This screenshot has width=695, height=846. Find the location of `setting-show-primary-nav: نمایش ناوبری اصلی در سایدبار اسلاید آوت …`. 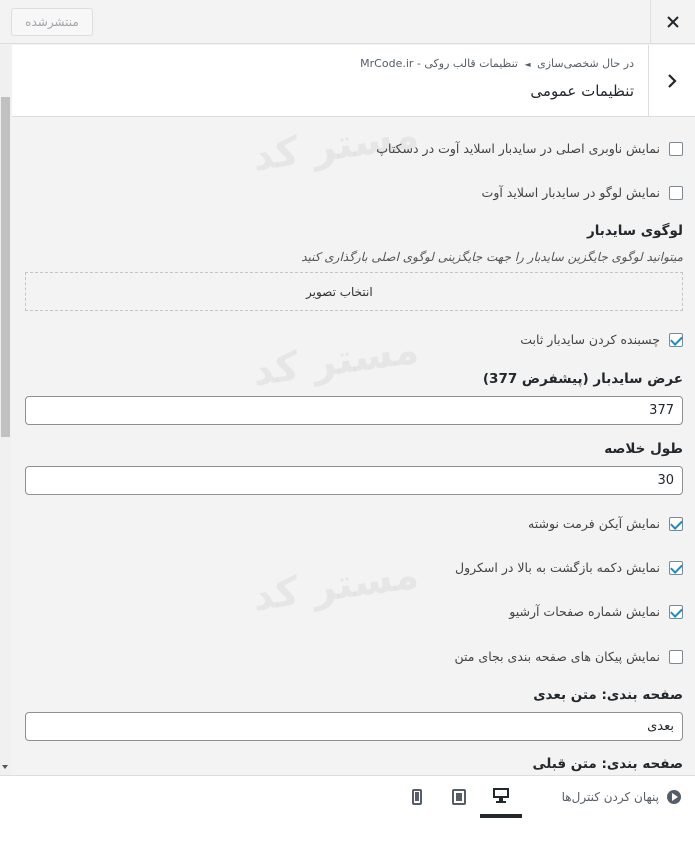

setting-show-primary-nav: نمایش ناوبری اصلی در سایدبار اسلاید آوت … is located at coordinates (529, 148).